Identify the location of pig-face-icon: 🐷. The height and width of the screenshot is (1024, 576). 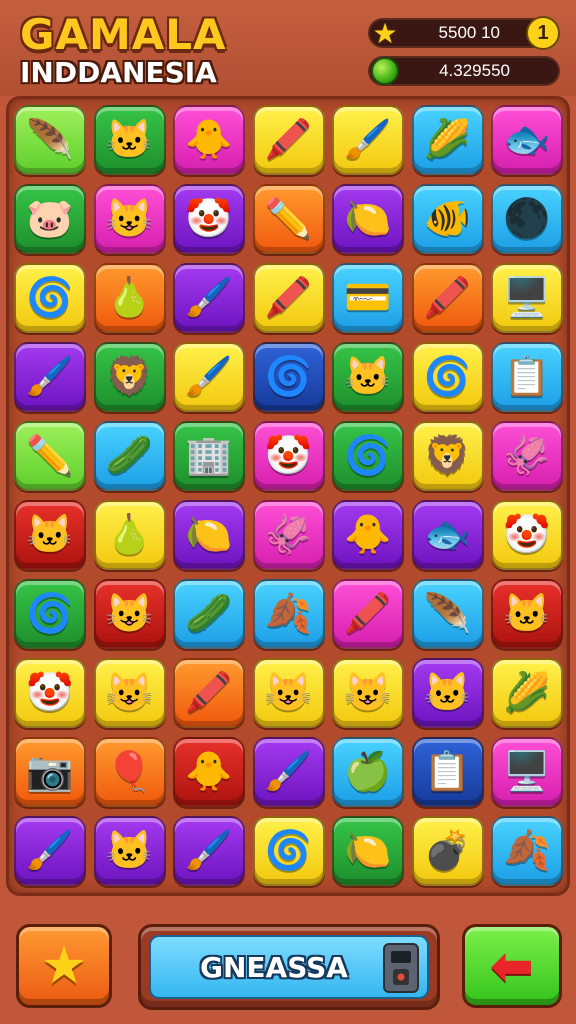
(50, 219).